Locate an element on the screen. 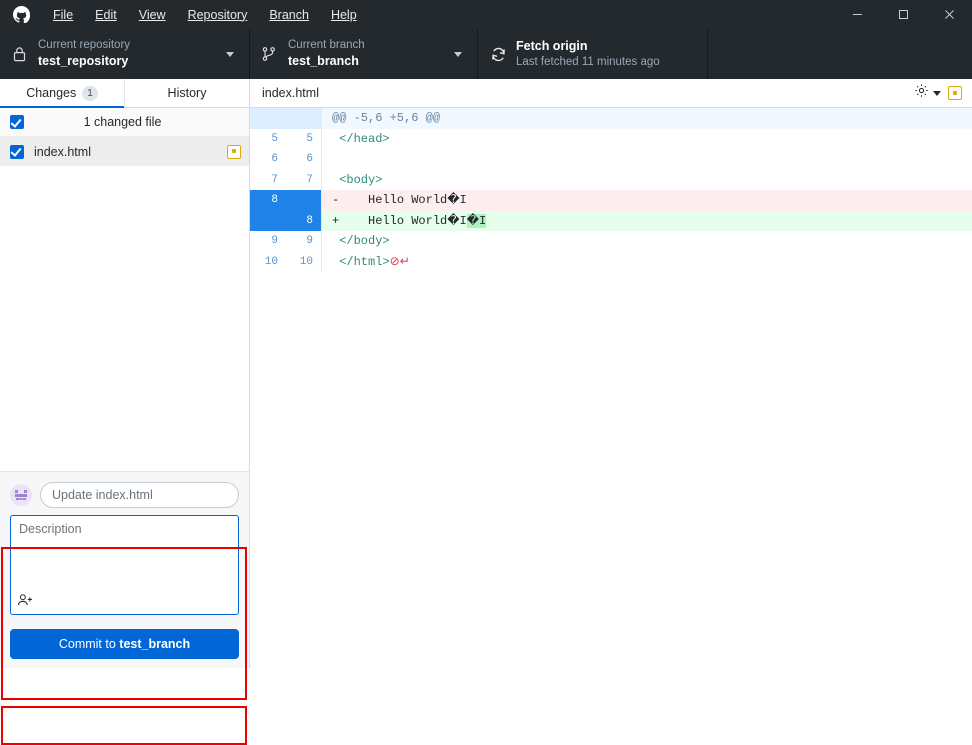 The width and height of the screenshot is (972, 745). commit-description-input is located at coordinates (124, 554).